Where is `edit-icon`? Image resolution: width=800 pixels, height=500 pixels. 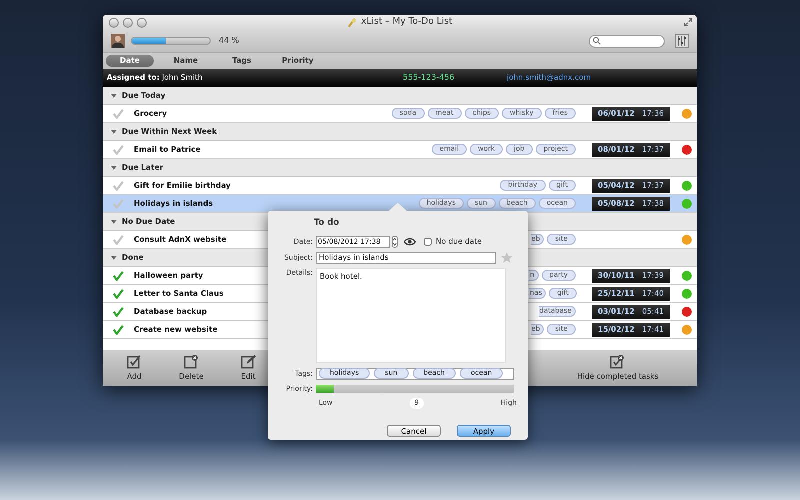 edit-icon is located at coordinates (248, 361).